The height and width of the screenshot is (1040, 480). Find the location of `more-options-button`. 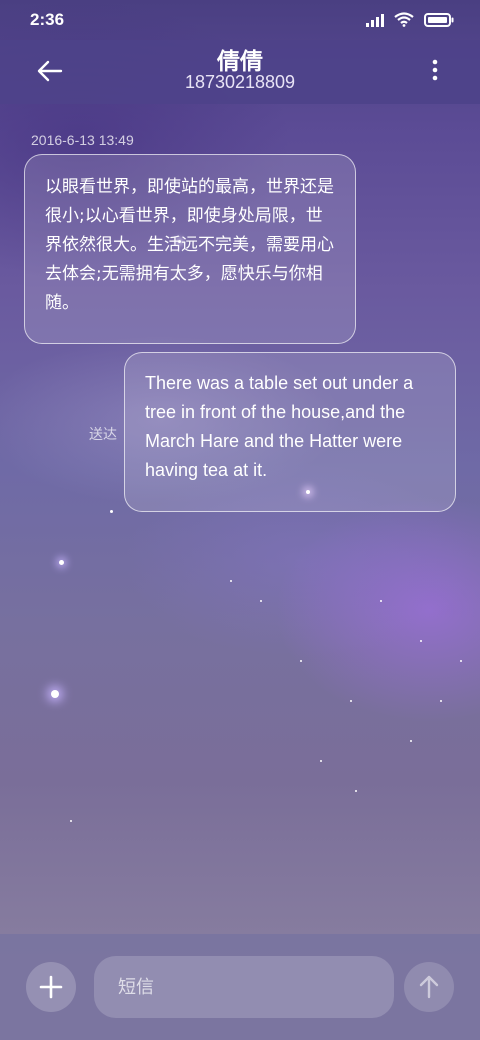

more-options-button is located at coordinates (435, 70).